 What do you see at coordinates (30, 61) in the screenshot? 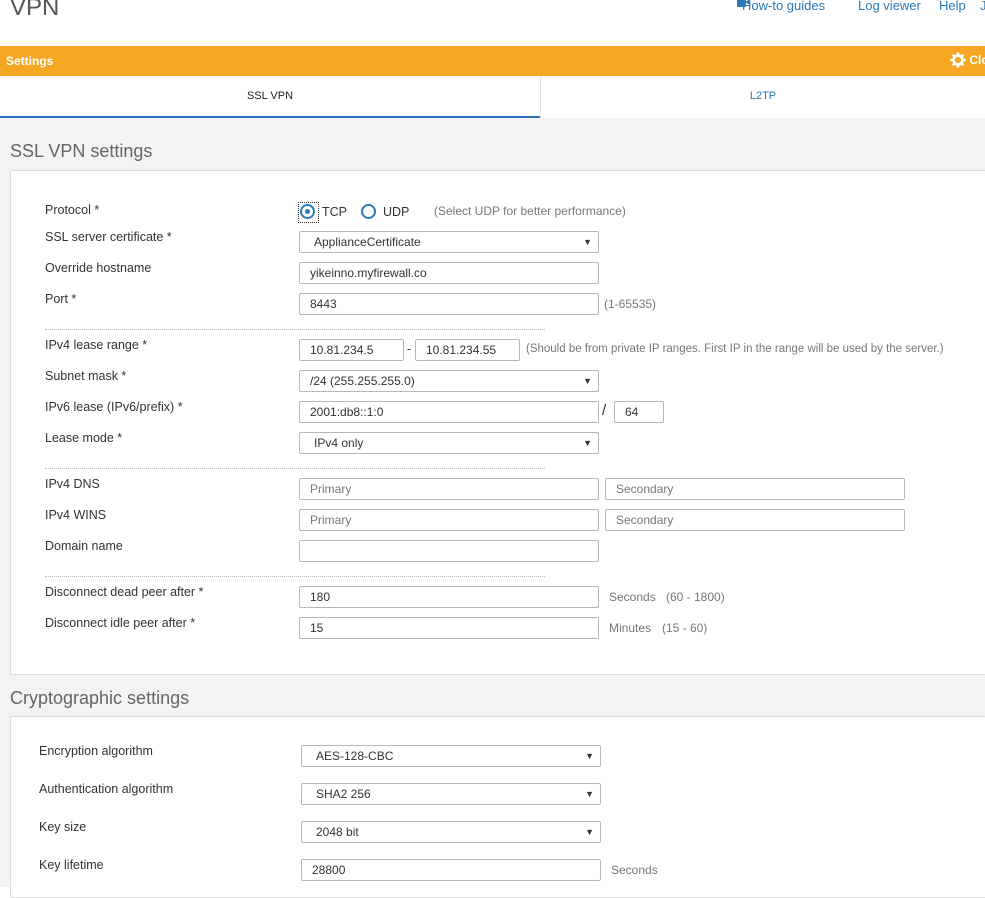
I see `settings-bar-label: Settings` at bounding box center [30, 61].